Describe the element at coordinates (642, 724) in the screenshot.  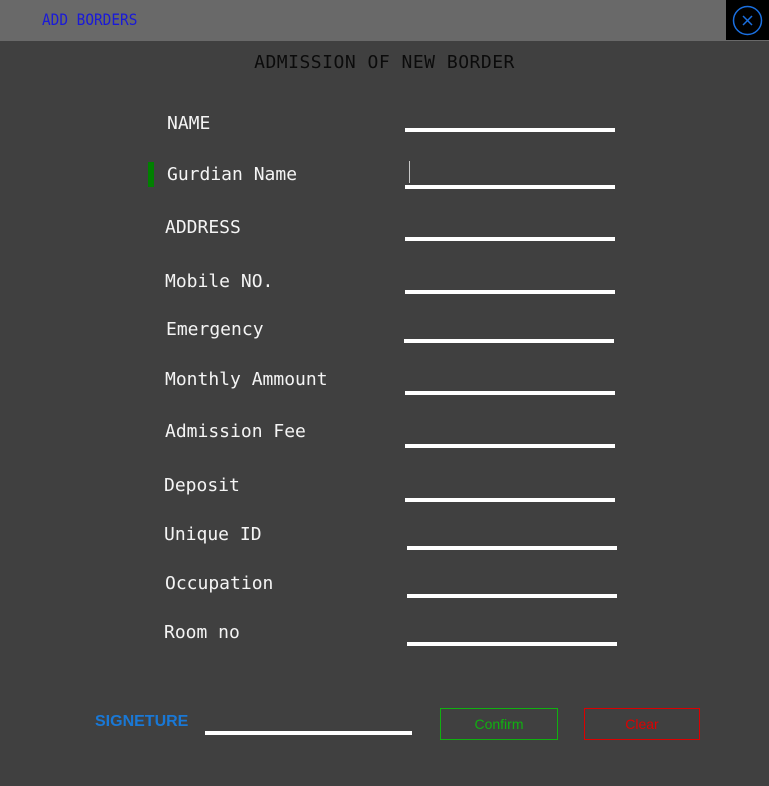
I see `clear-button: Clear` at that location.